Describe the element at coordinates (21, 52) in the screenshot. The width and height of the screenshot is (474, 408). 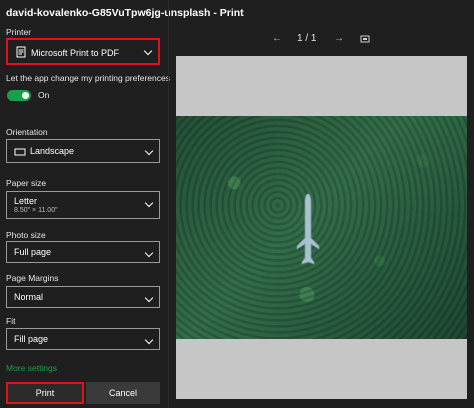
I see `printer-icon` at that location.